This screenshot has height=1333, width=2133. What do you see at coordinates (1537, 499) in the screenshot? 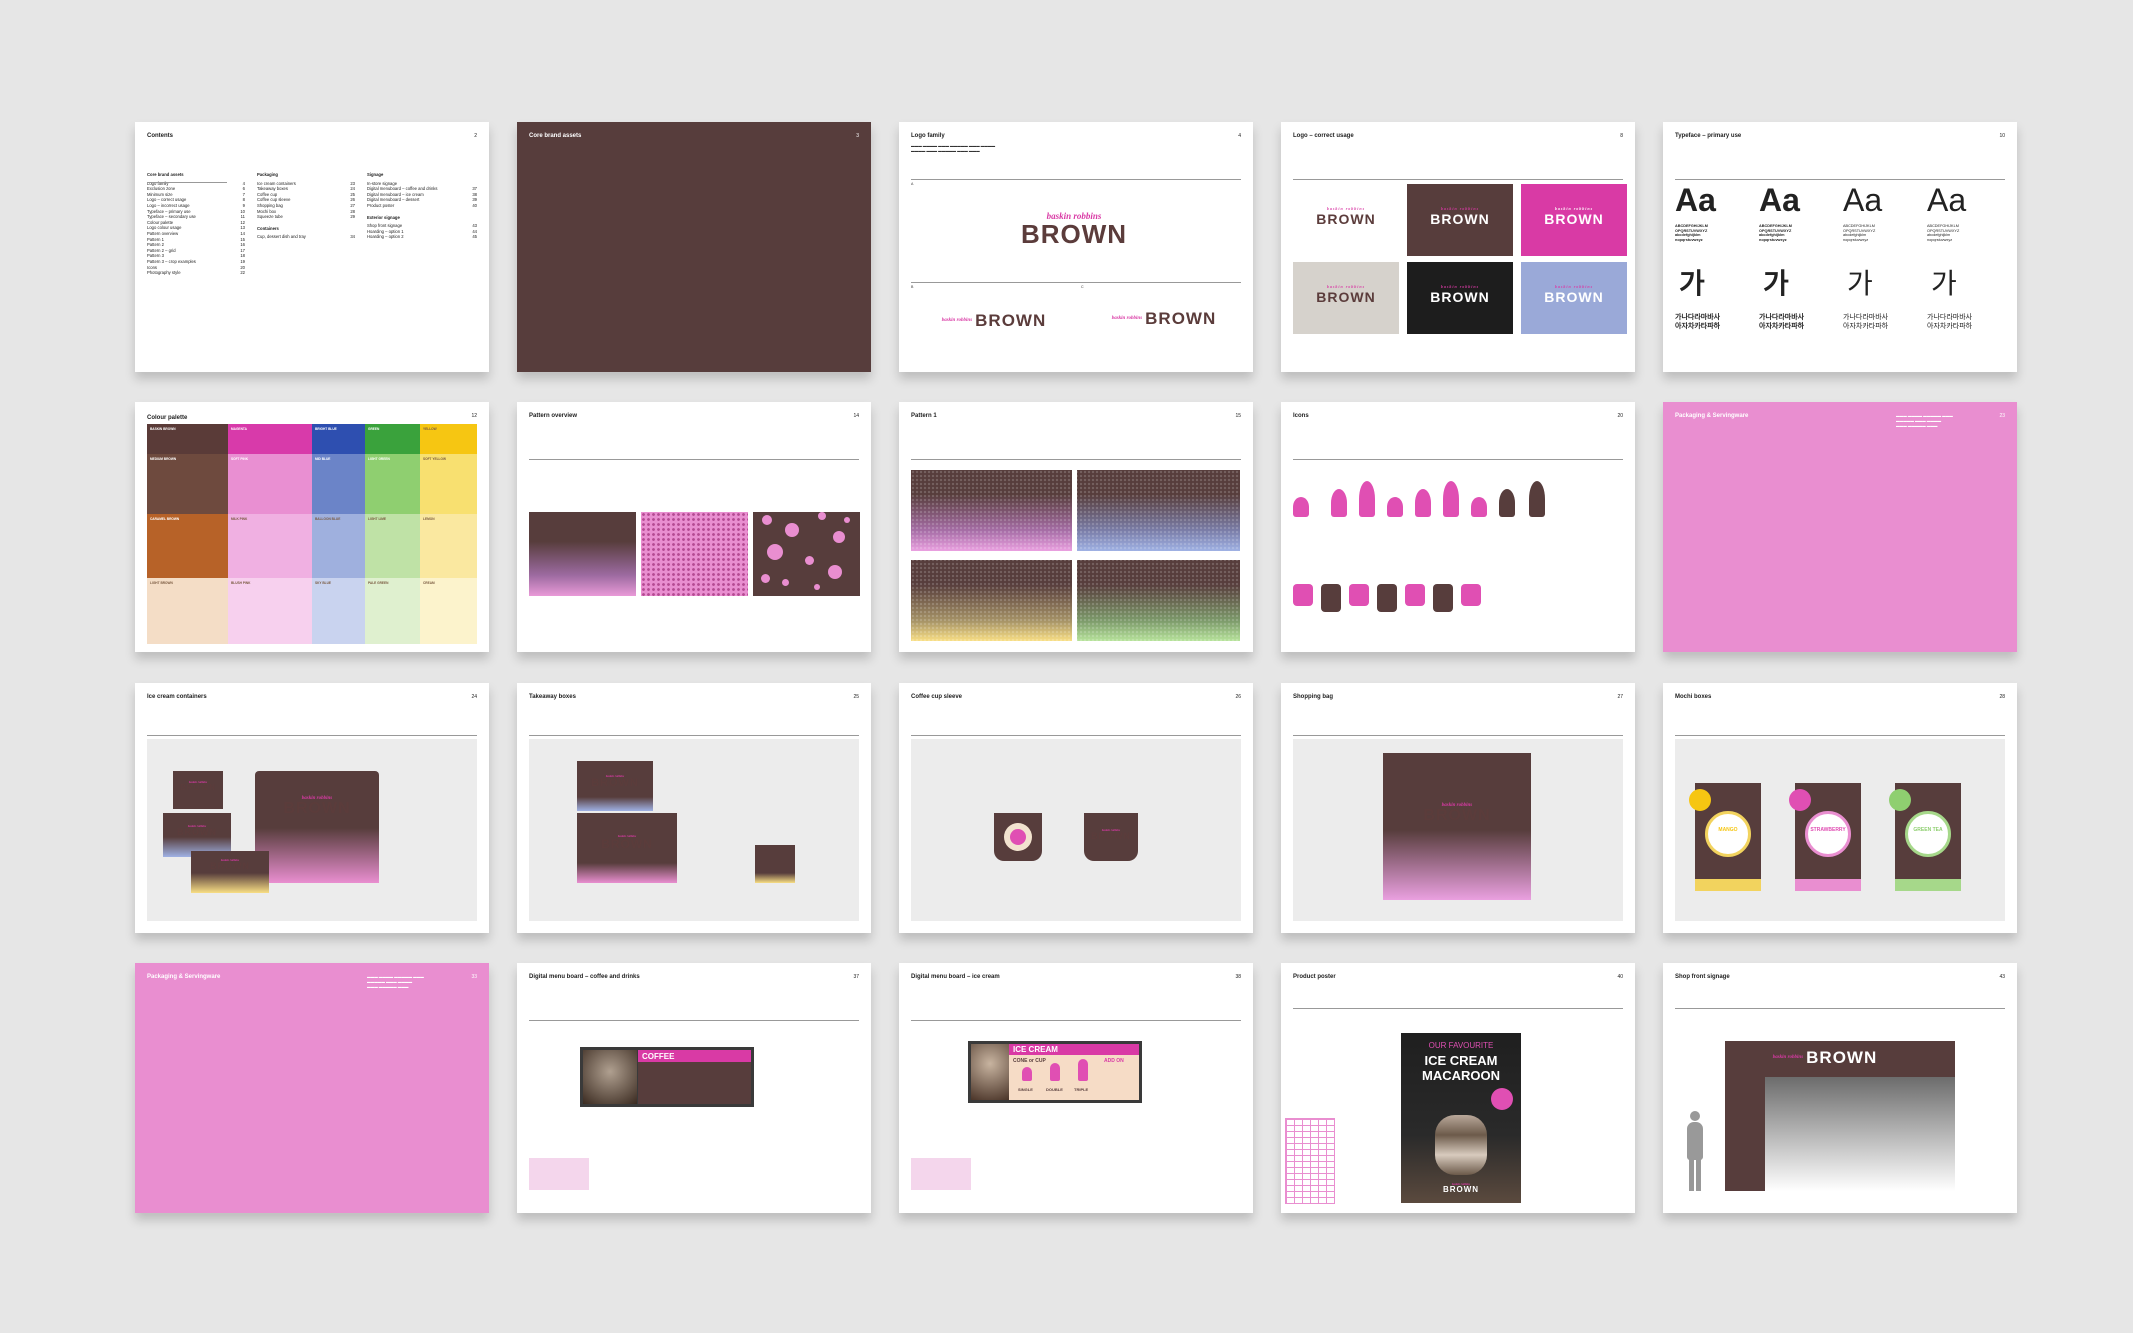
I see `coffee-machine-icon` at bounding box center [1537, 499].